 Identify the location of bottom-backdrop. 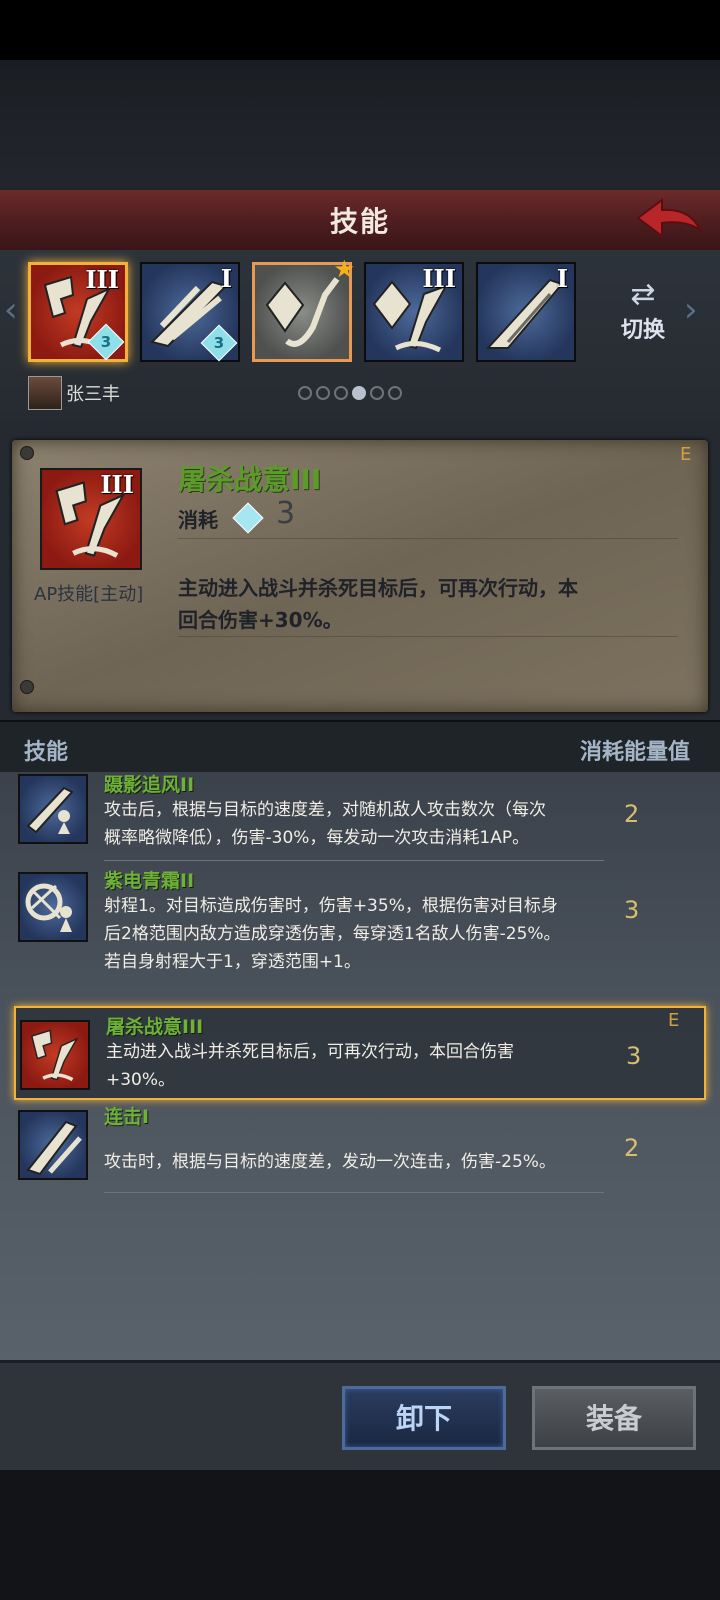
(360, 1535).